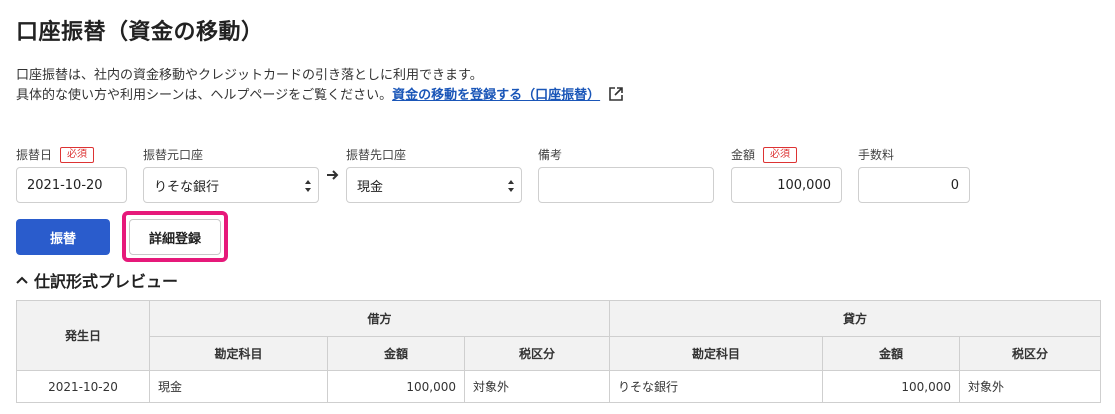  Describe the element at coordinates (716, 386) in the screenshot. I see `row-credit-account: りそな銀行` at that location.